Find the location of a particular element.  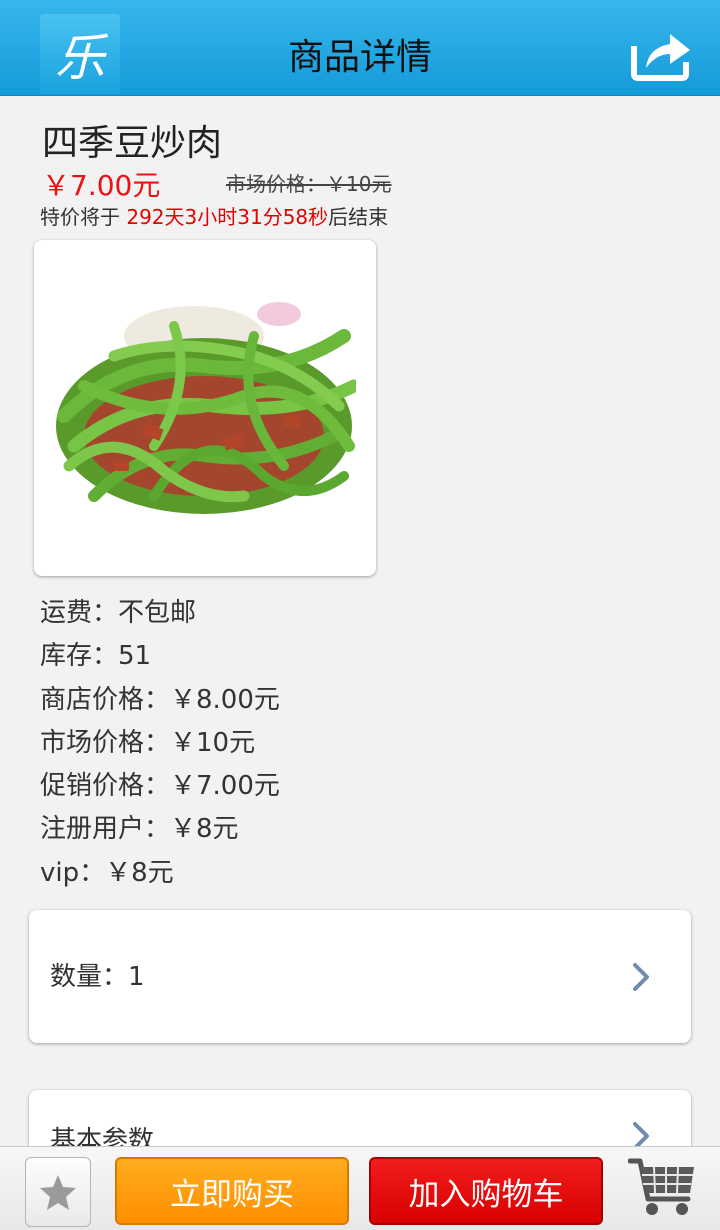

countdown-time: 292天3小时31分58秒 is located at coordinates (227, 217).